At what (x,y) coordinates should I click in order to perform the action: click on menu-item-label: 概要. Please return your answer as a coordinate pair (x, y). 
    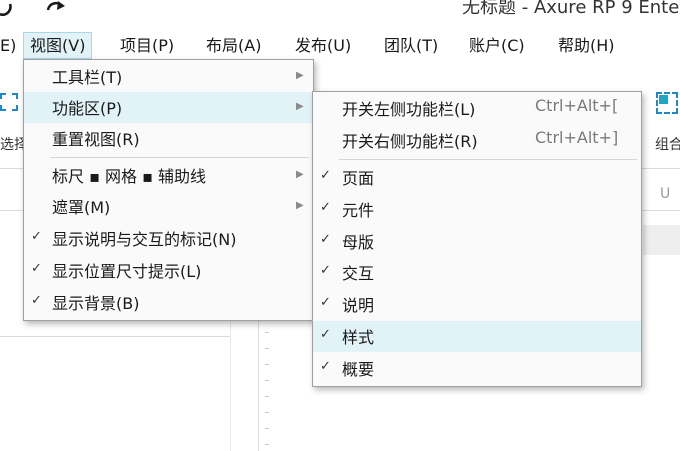
    Looking at the image, I should click on (358, 369).